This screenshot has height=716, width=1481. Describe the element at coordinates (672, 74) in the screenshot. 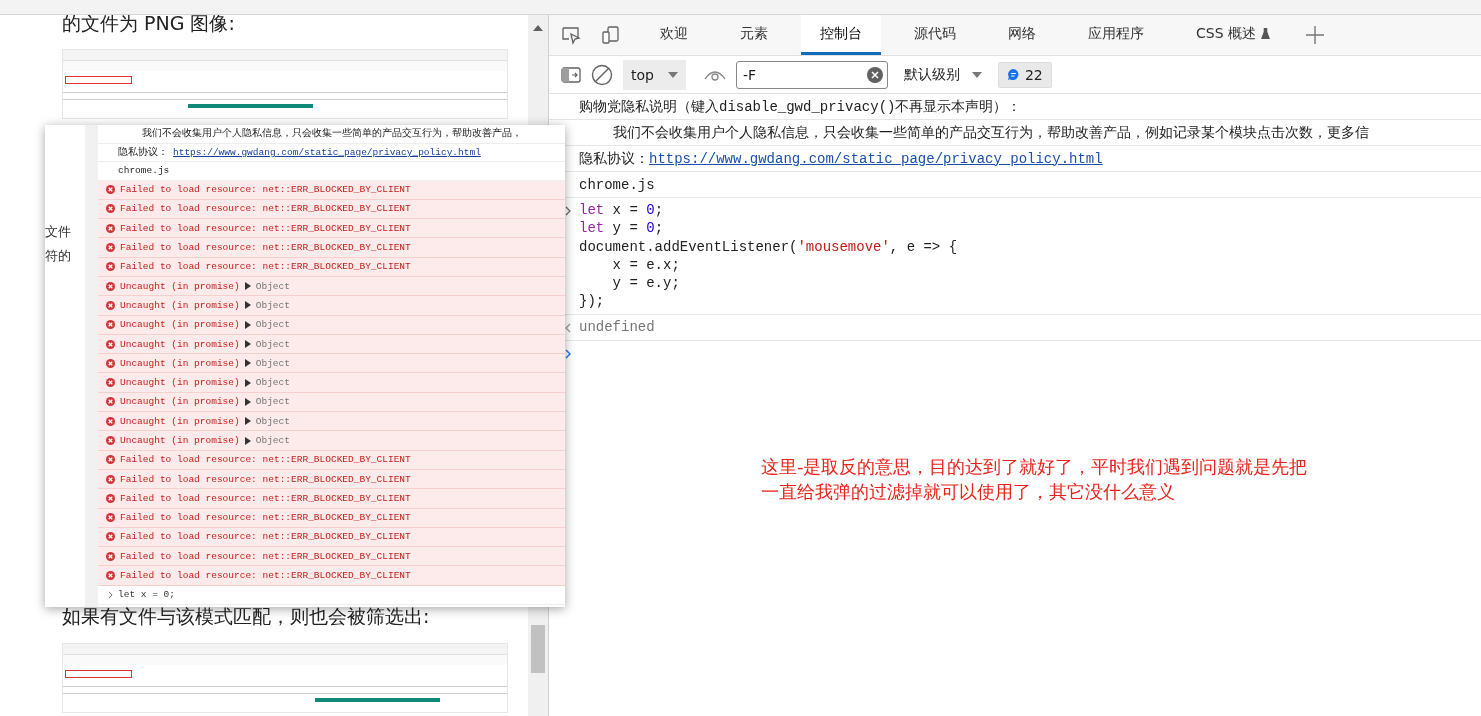

I see `caret-icon` at that location.